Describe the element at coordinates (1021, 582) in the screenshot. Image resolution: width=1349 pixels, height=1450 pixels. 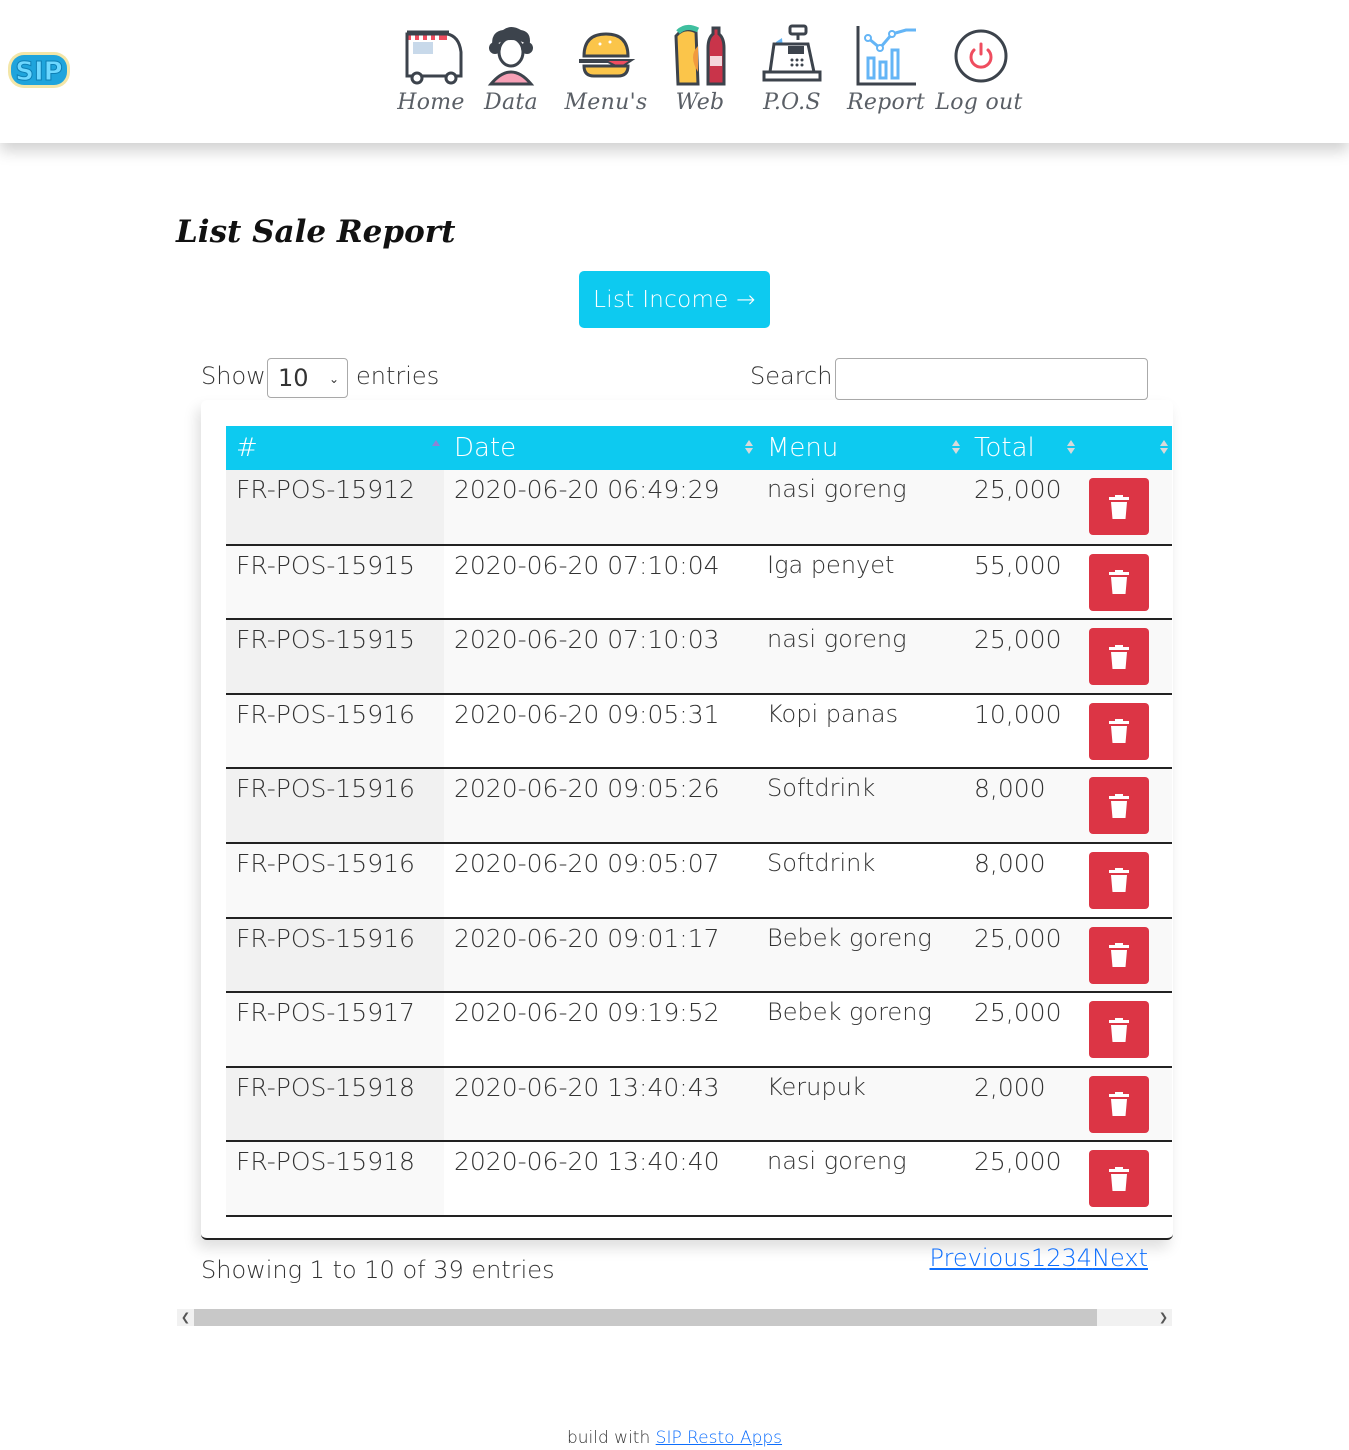
I see `cell-total: 55,000` at that location.